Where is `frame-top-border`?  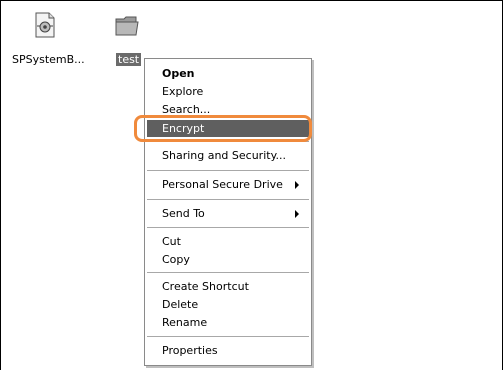 frame-top-border is located at coordinates (251, 0).